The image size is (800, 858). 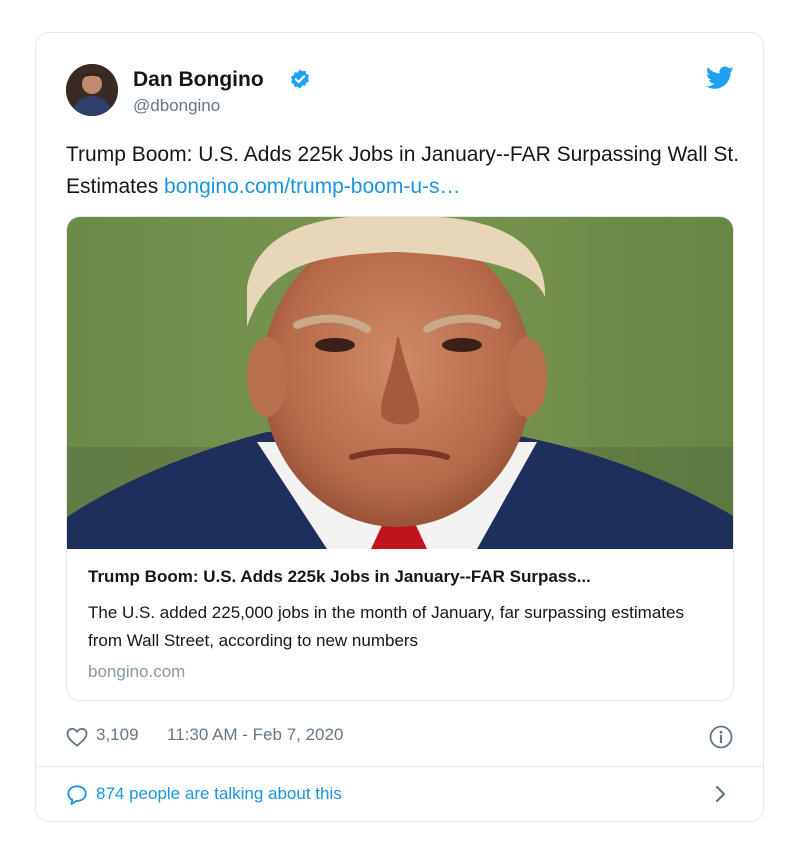 I want to click on author-avatar, so click(x=92, y=90).